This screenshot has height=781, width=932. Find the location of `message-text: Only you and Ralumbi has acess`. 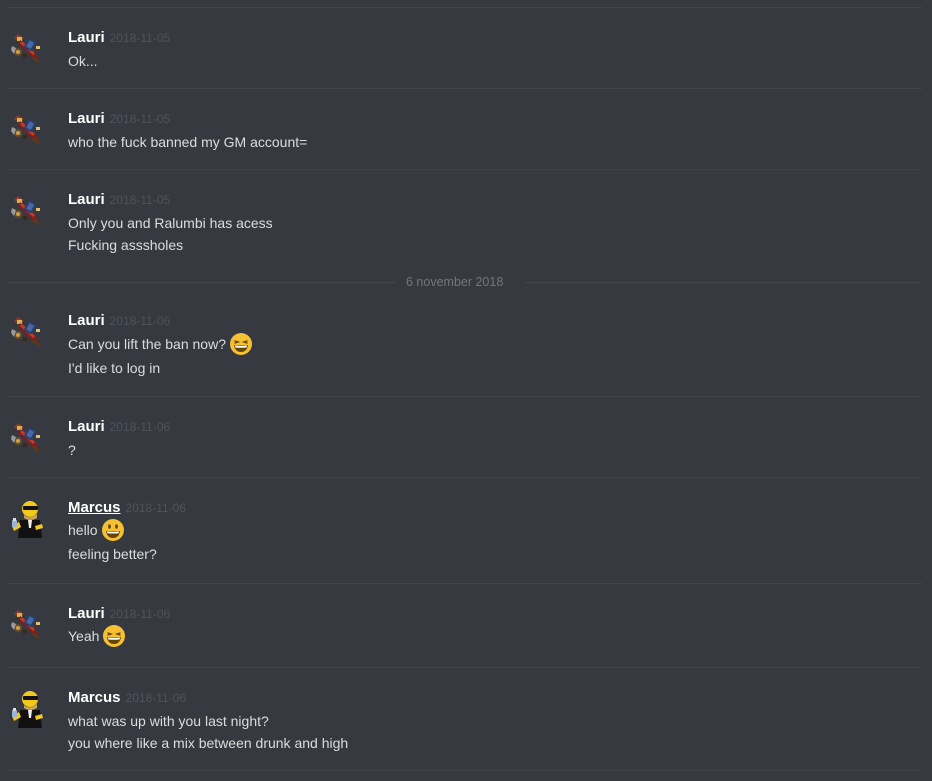

message-text: Only you and Ralumbi has acess is located at coordinates (170, 223).